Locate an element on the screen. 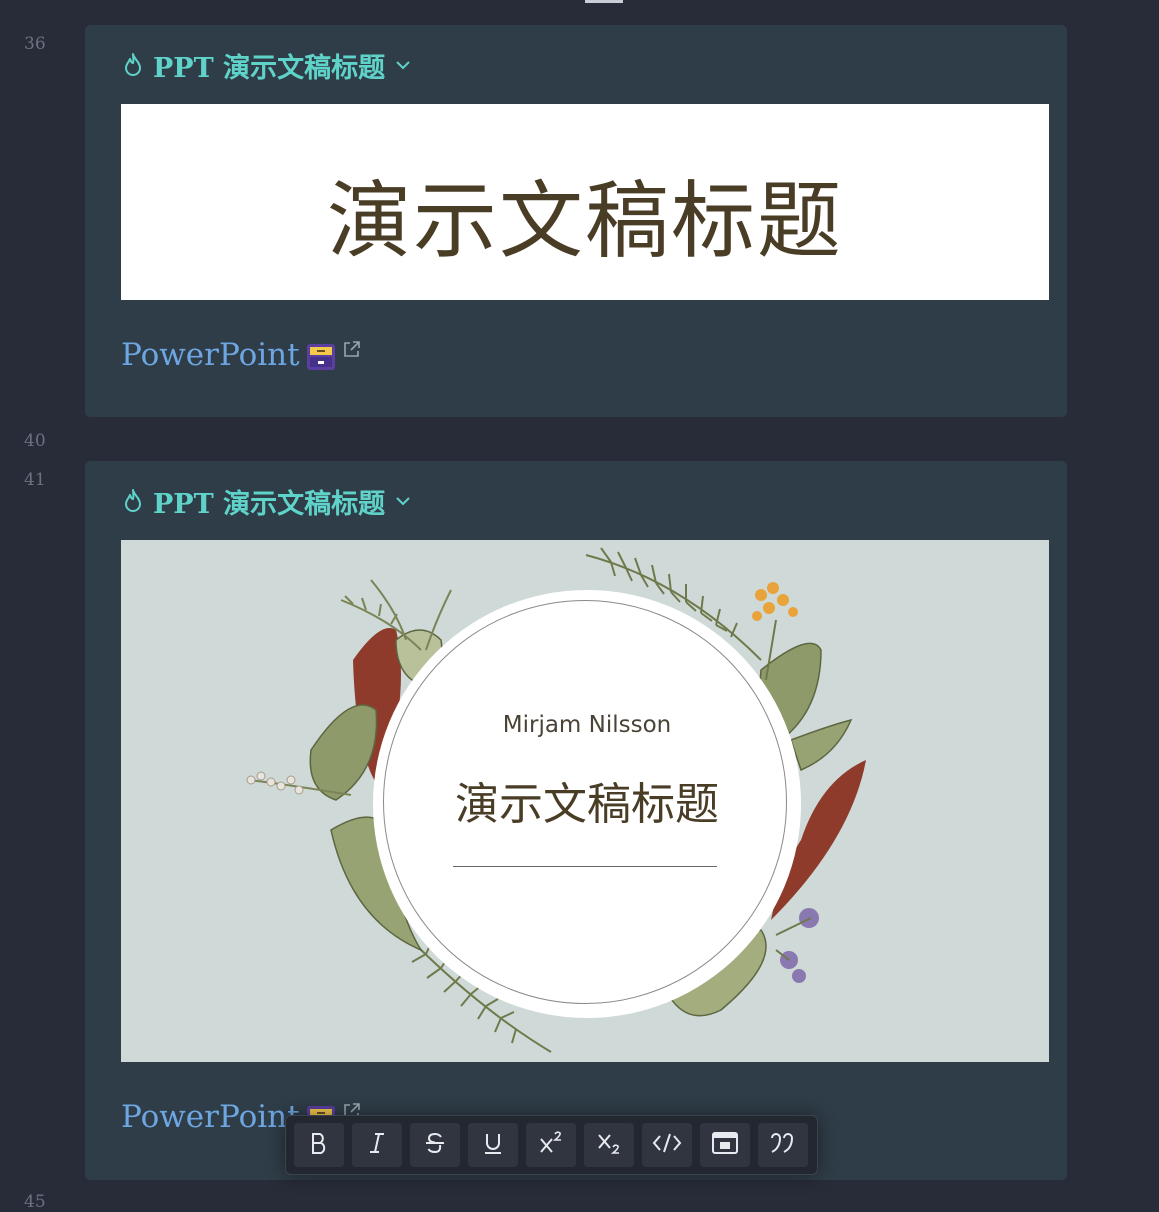 The height and width of the screenshot is (1212, 1159). italic-icon is located at coordinates (377, 1145).